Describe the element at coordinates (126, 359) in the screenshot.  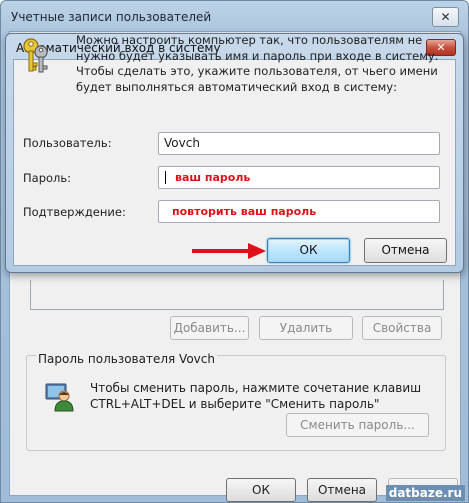
I see `password-group-title: Пароль пользователя Vovch` at that location.